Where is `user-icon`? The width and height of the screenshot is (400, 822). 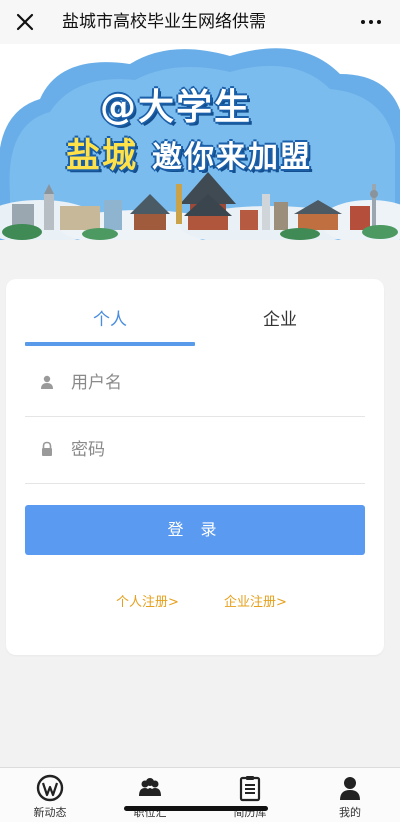
user-icon is located at coordinates (47, 382).